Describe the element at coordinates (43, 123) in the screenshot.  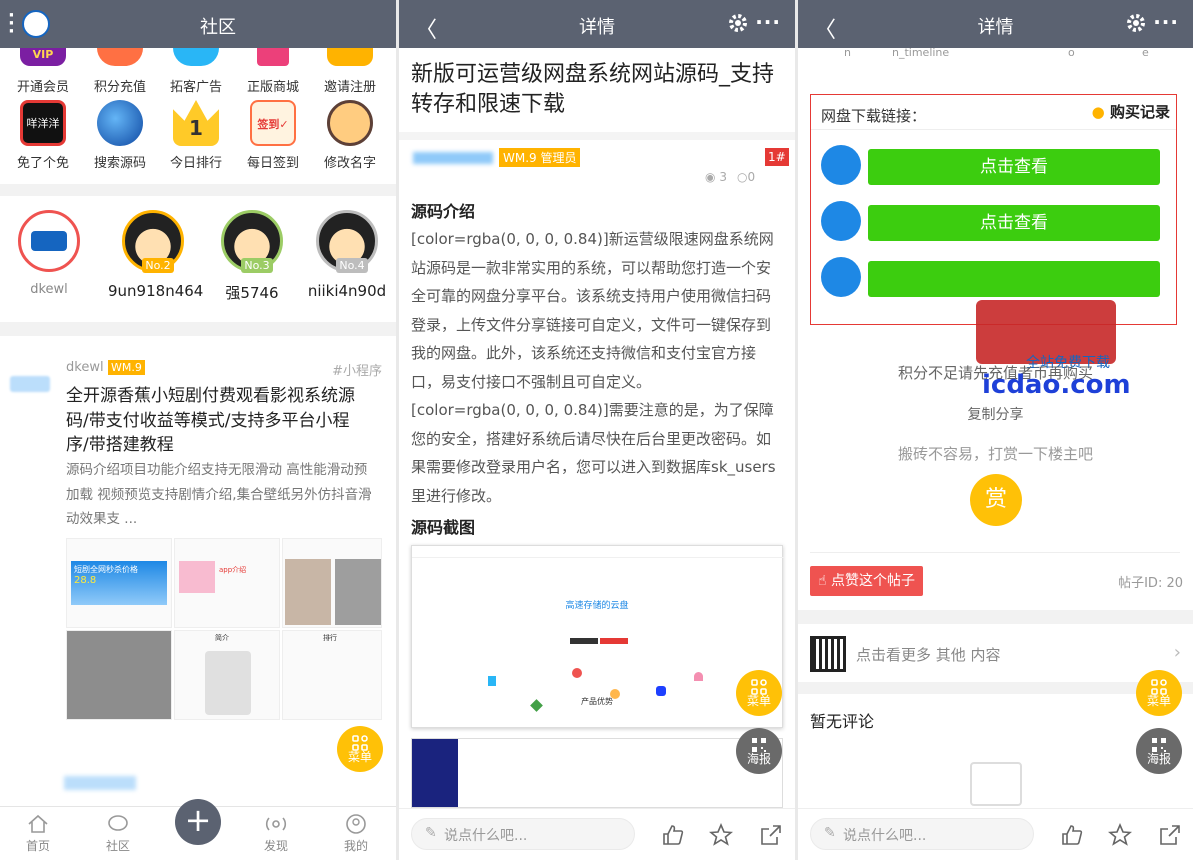
I see `free-icon: 咩洋洋` at that location.